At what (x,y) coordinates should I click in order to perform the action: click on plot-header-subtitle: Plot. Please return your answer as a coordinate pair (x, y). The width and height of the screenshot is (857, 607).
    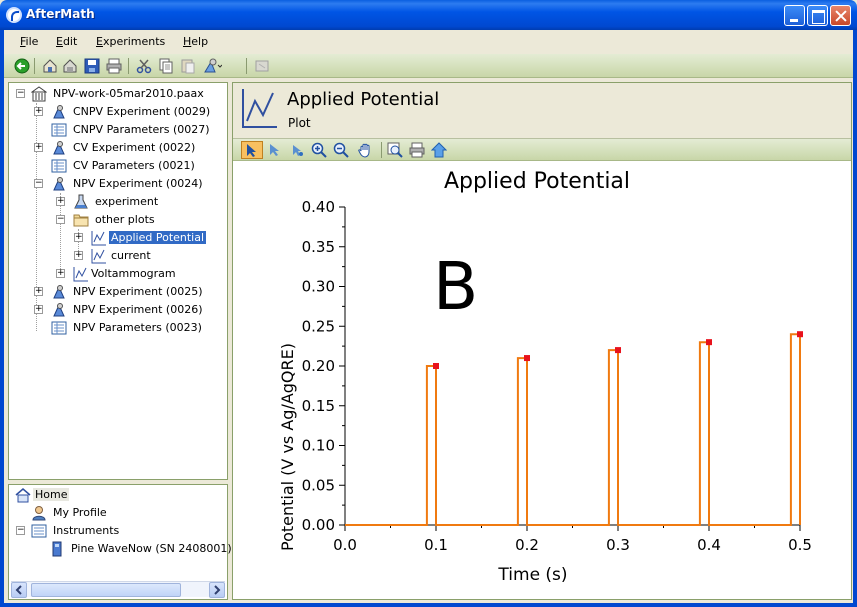
    Looking at the image, I should click on (299, 123).